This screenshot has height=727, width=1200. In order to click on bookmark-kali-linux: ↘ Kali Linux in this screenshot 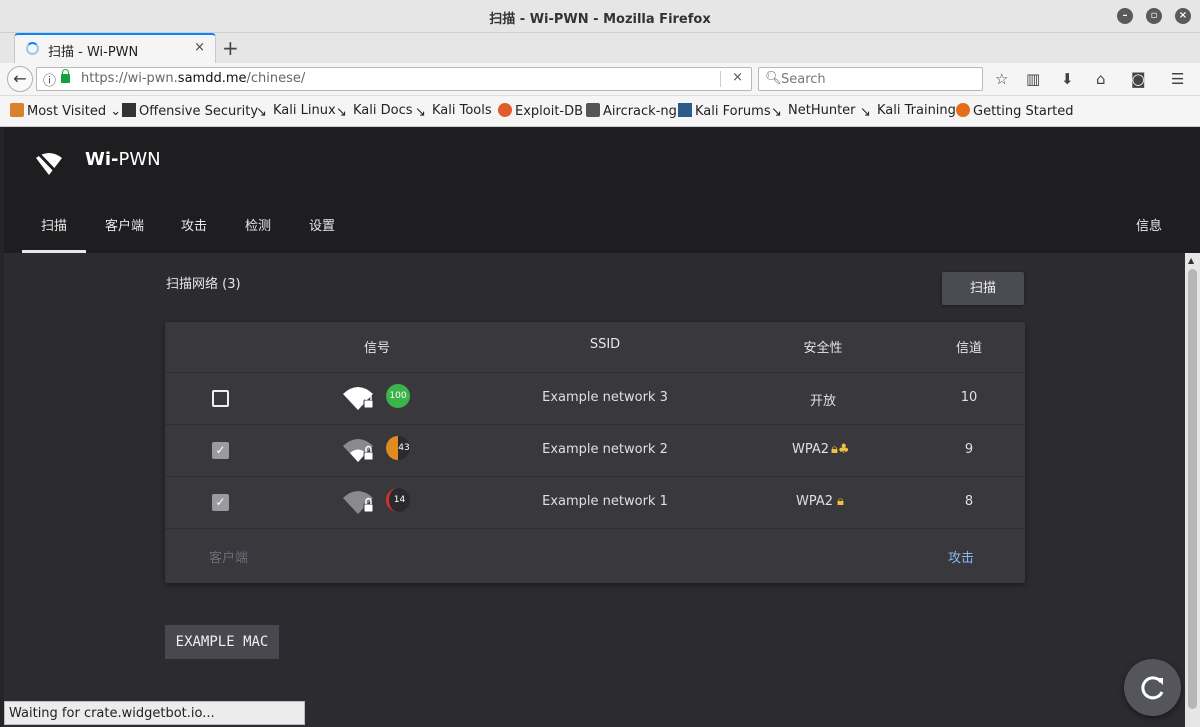, I will do `click(296, 111)`.